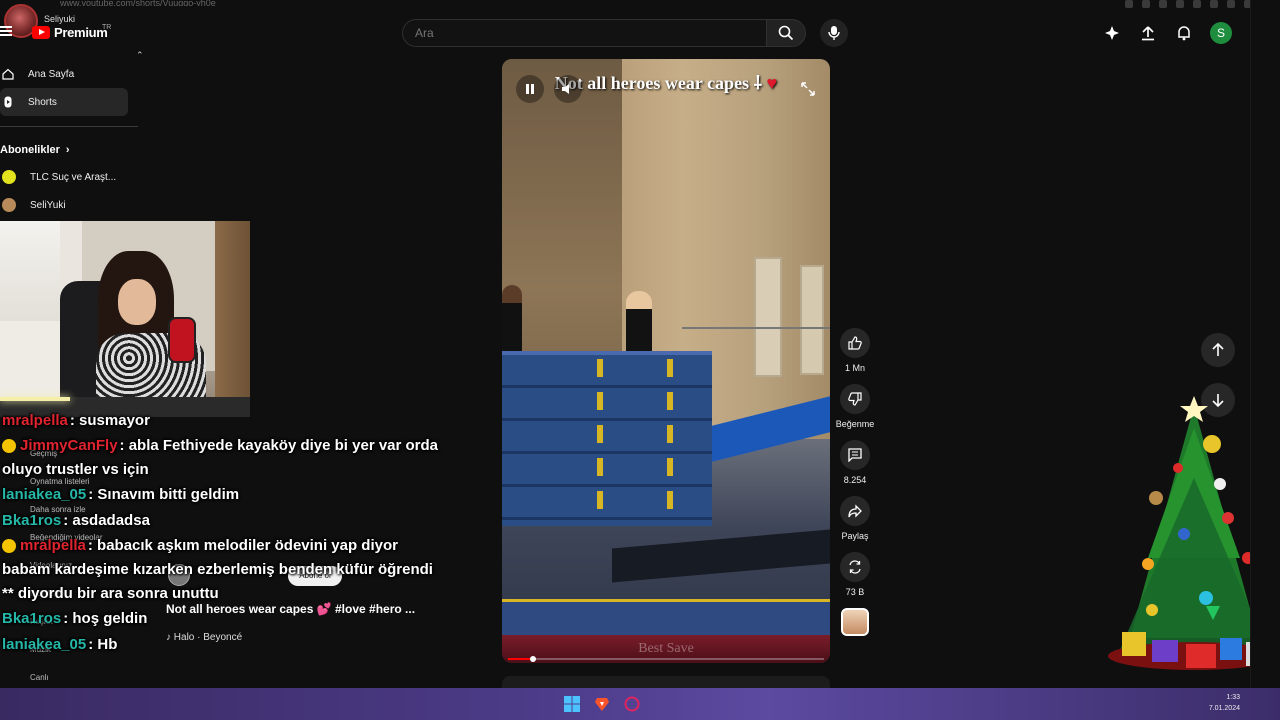 This screenshot has height=720, width=1280. Describe the element at coordinates (60, 19) in the screenshot. I see `streamer-name: Seliyuki` at that location.